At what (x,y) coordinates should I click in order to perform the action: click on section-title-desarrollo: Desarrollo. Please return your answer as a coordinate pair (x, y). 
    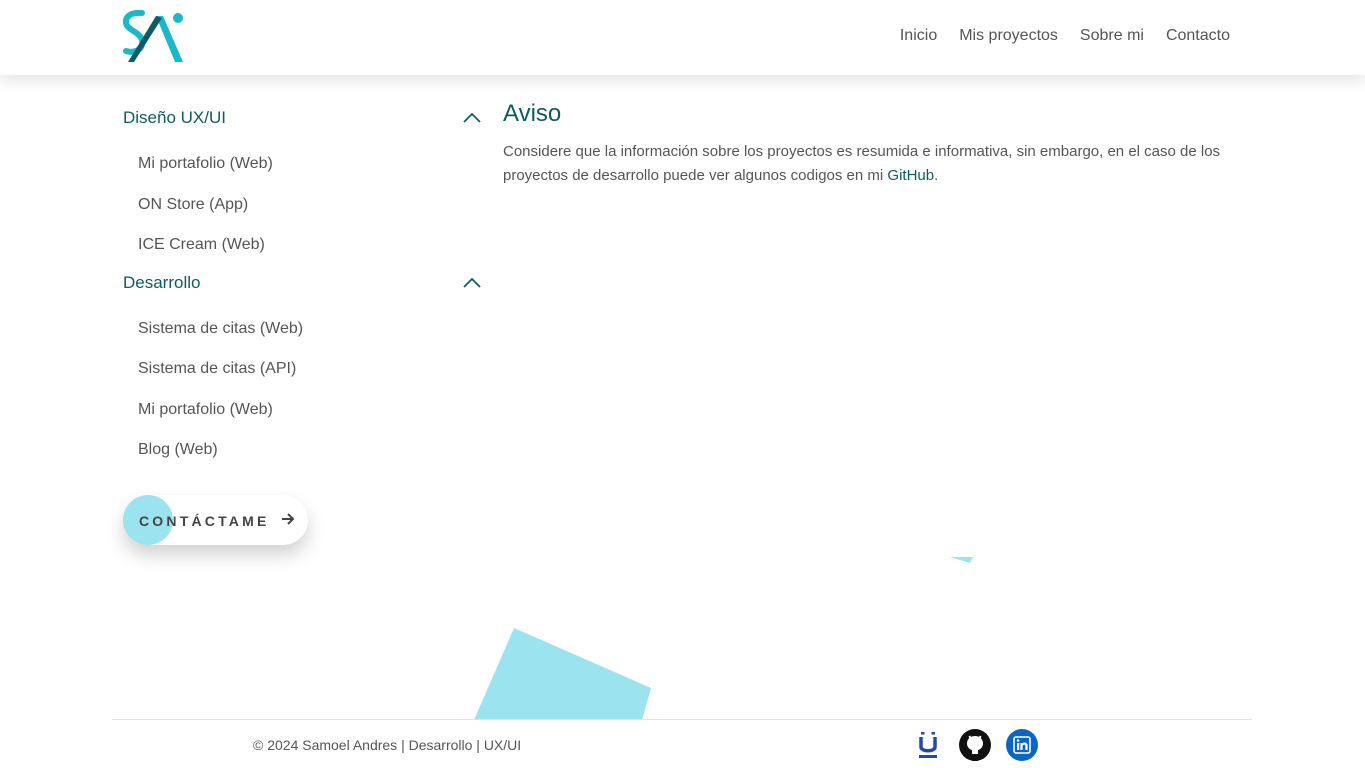
    Looking at the image, I should click on (162, 282).